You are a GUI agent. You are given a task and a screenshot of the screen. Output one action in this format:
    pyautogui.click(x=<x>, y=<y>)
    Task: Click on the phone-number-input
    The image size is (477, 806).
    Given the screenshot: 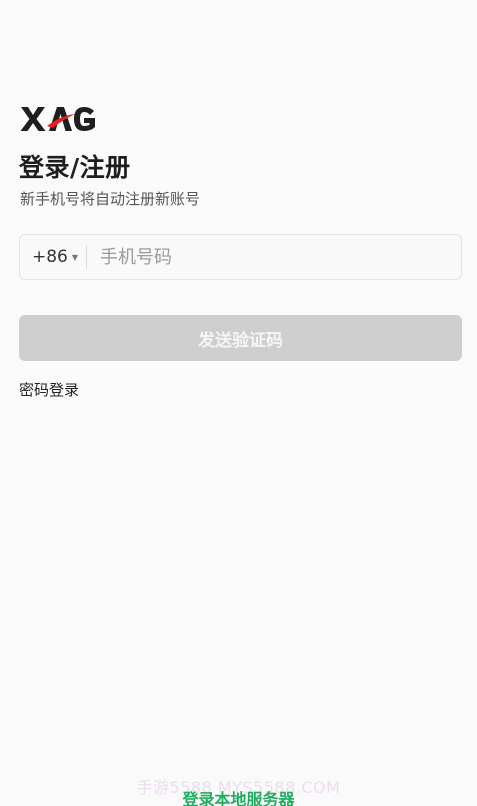 What is the action you would take?
    pyautogui.click(x=274, y=257)
    